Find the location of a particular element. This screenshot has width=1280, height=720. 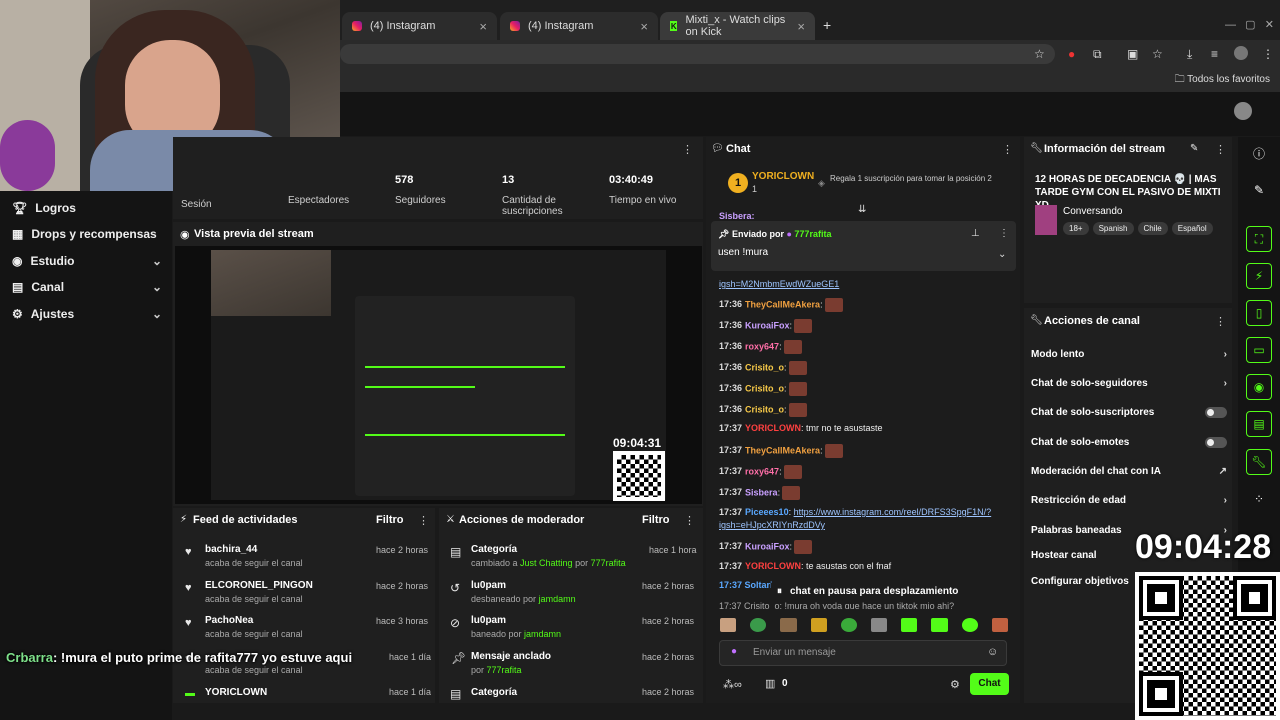

cast-icon: ▣ is located at coordinates (1132, 54).